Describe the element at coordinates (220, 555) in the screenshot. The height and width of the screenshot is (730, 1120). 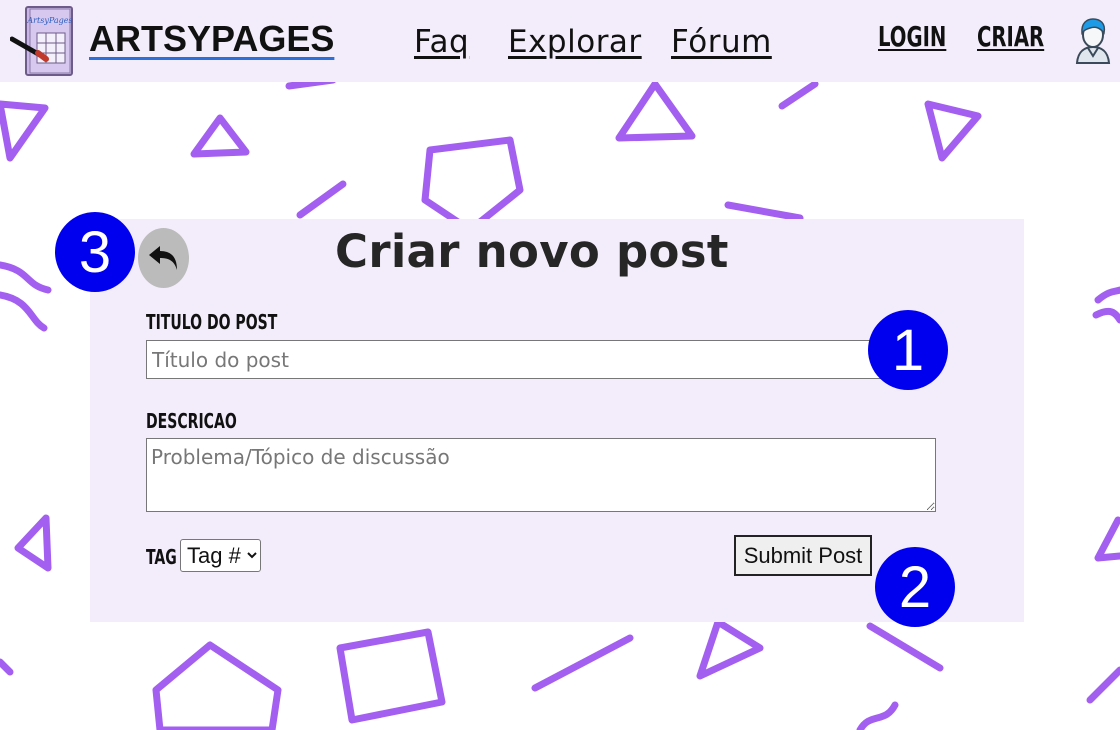
I see `tag-select: Tag #` at that location.